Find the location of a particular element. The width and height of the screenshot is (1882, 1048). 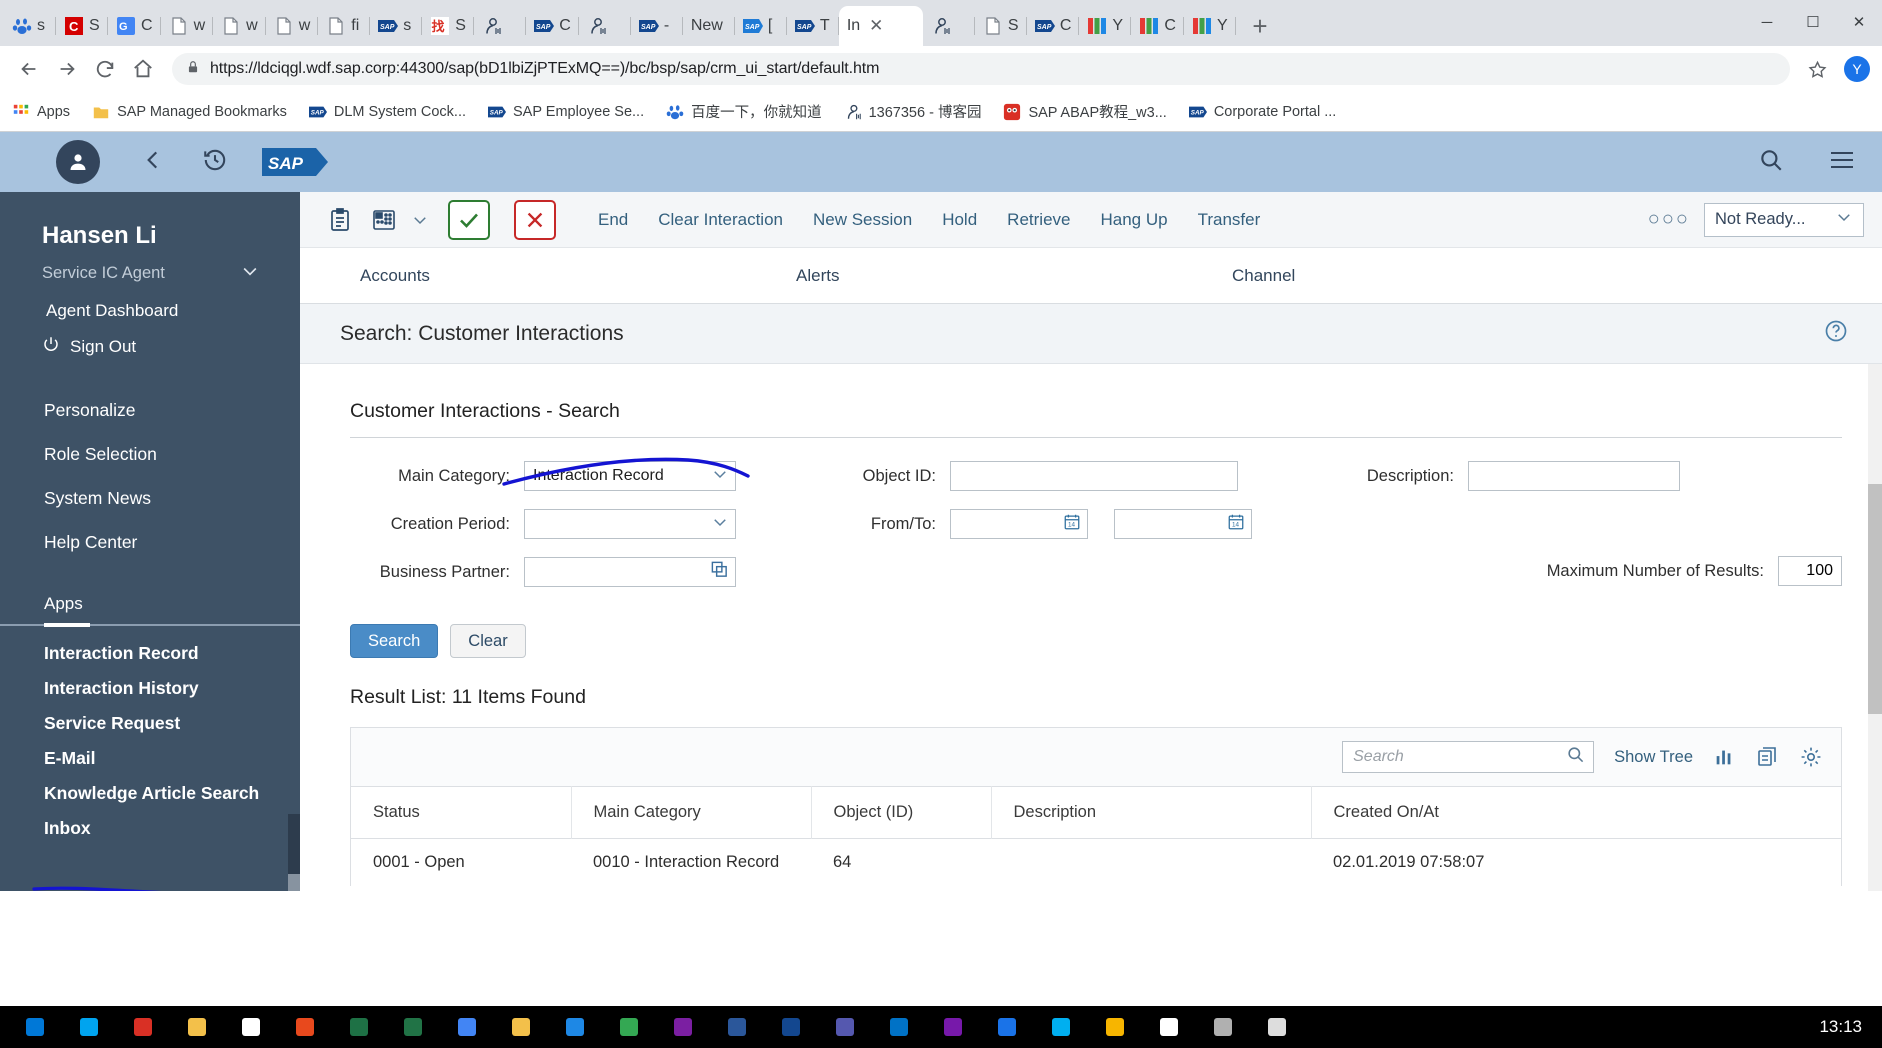

new-tab-button: + is located at coordinates (1260, 26).